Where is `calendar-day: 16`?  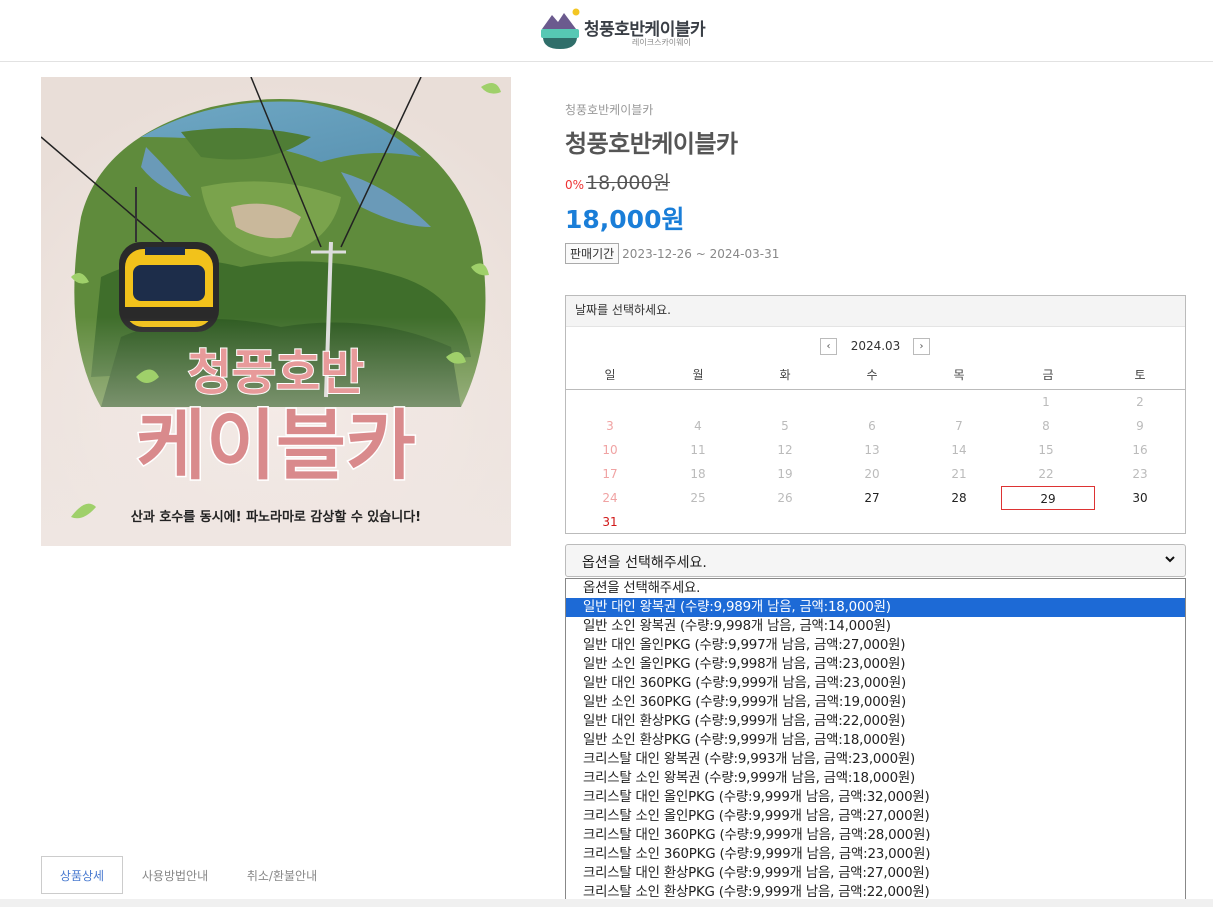
calendar-day: 16 is located at coordinates (1140, 450).